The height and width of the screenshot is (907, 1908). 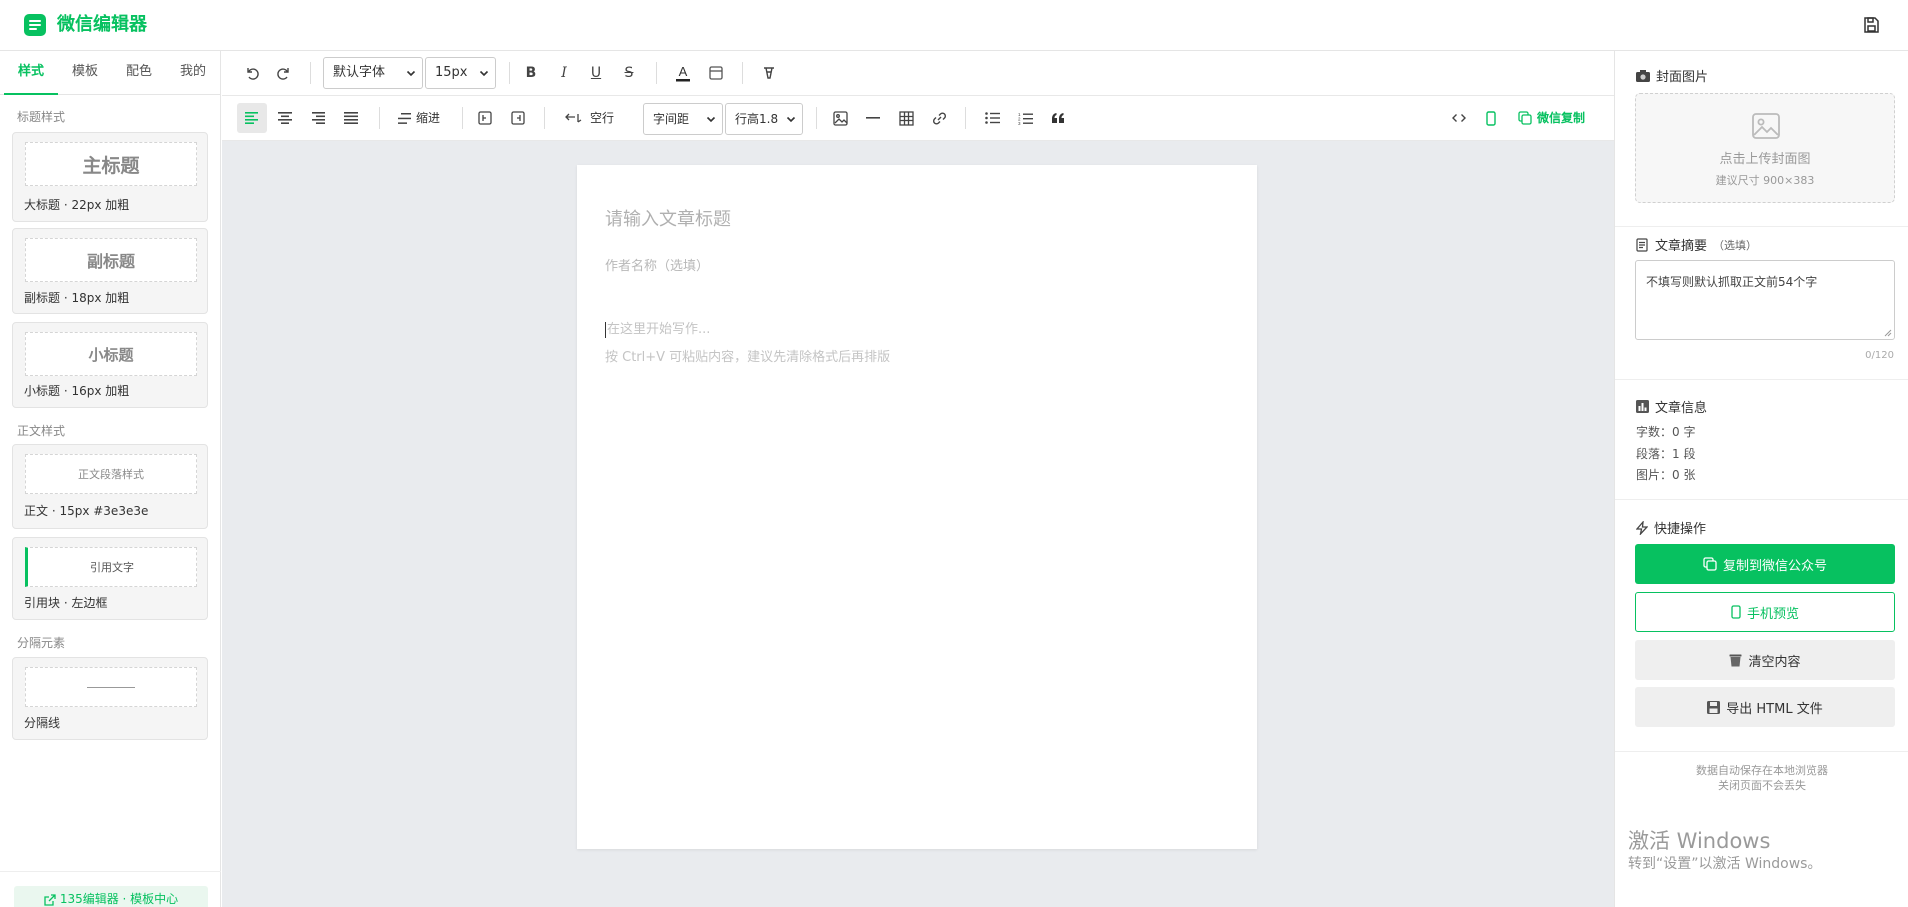 I want to click on summary-counter: 0/120, so click(x=1879, y=355).